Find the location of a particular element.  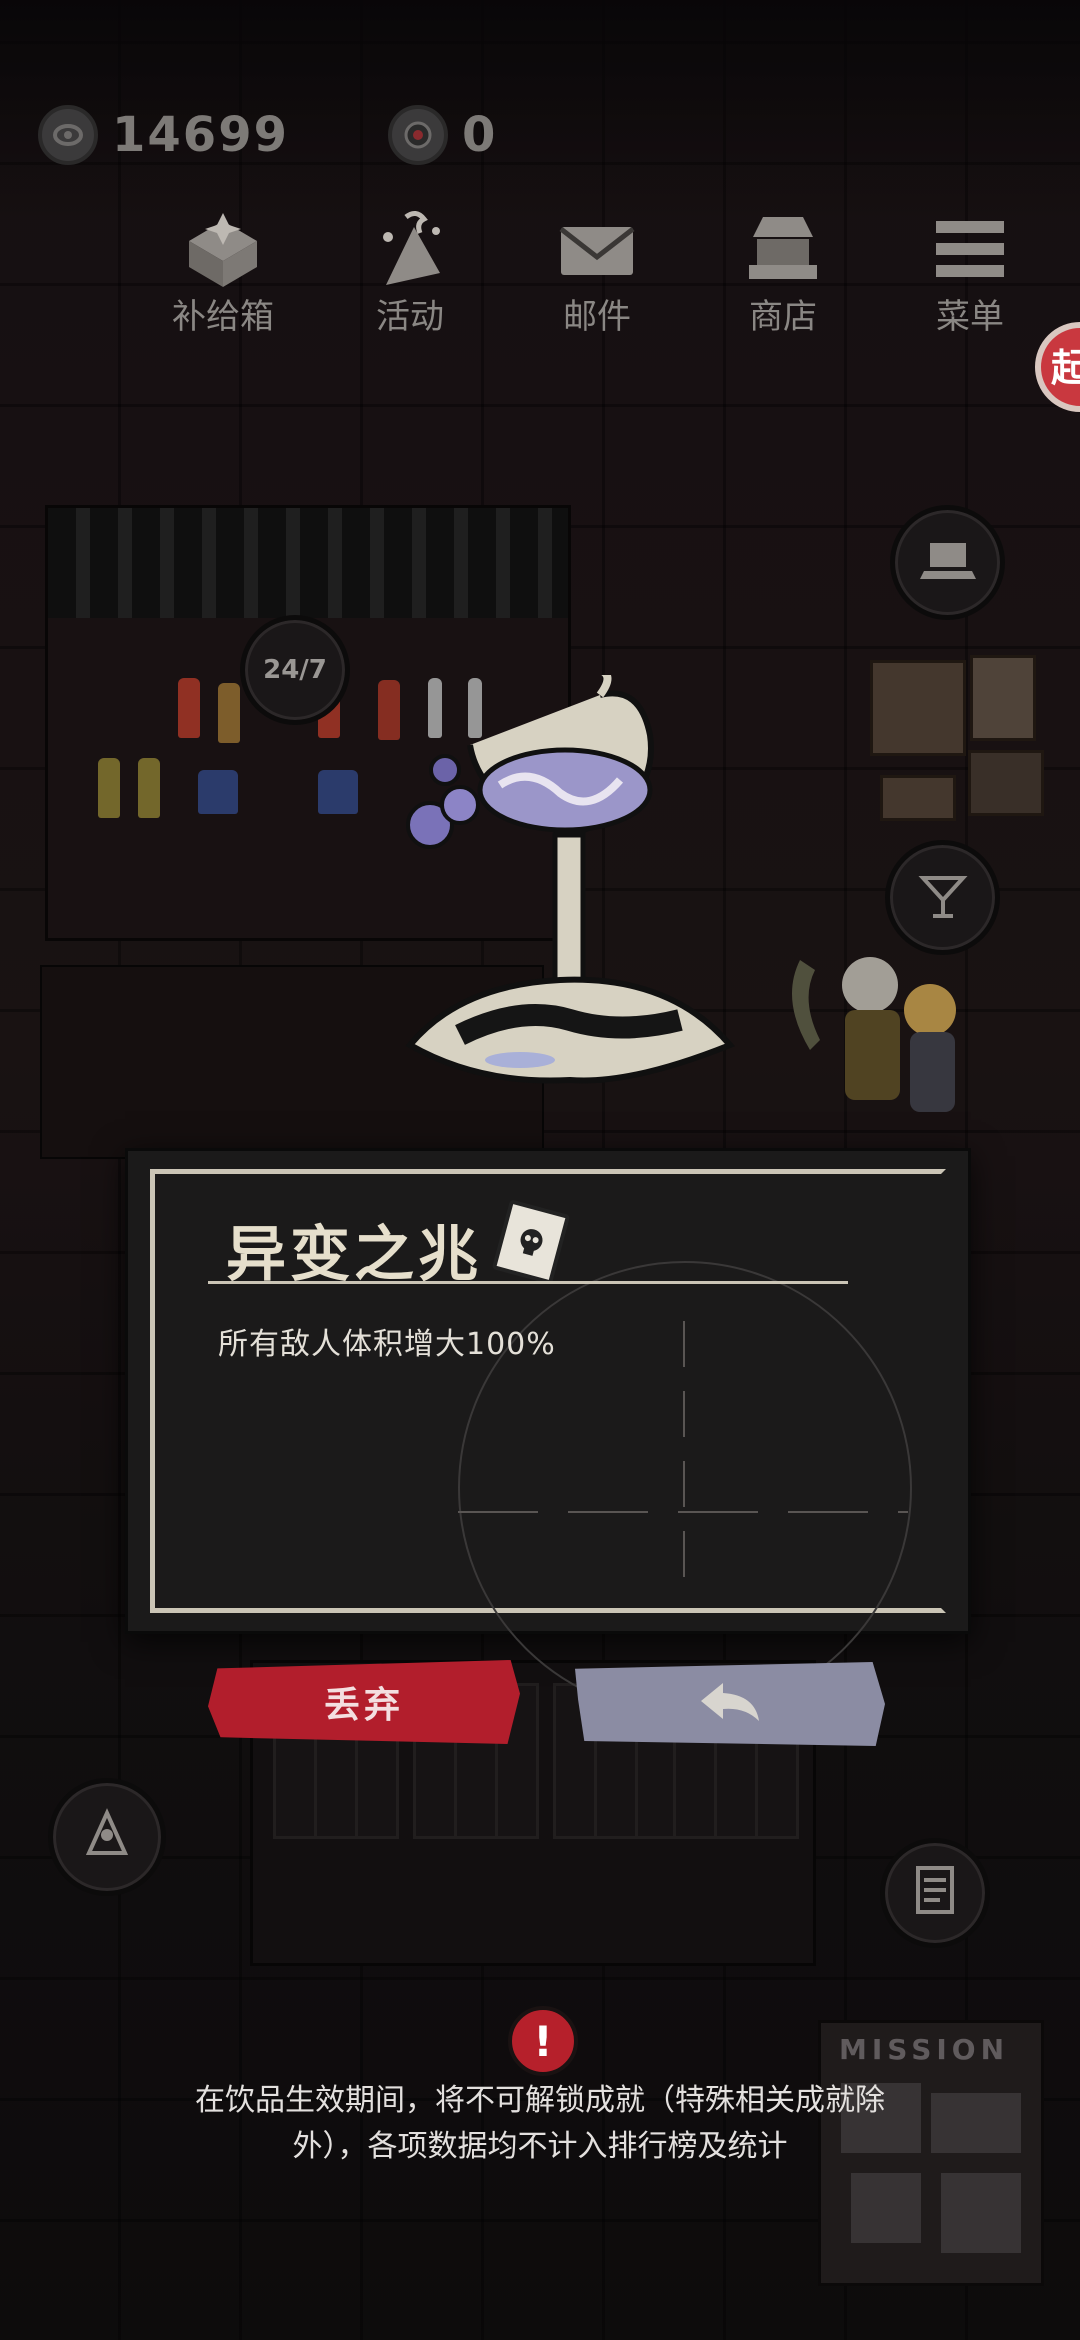

drink-title: 异变之兆 is located at coordinates (354, 1255).